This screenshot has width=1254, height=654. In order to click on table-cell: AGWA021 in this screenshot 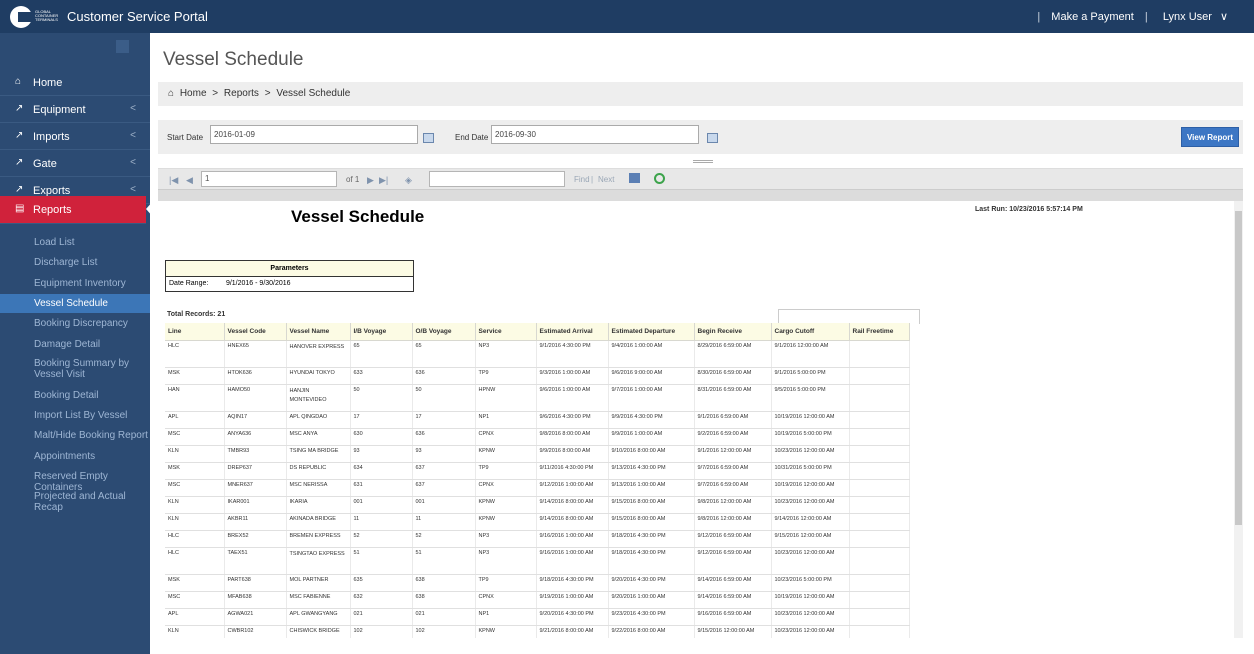, I will do `click(255, 617)`.